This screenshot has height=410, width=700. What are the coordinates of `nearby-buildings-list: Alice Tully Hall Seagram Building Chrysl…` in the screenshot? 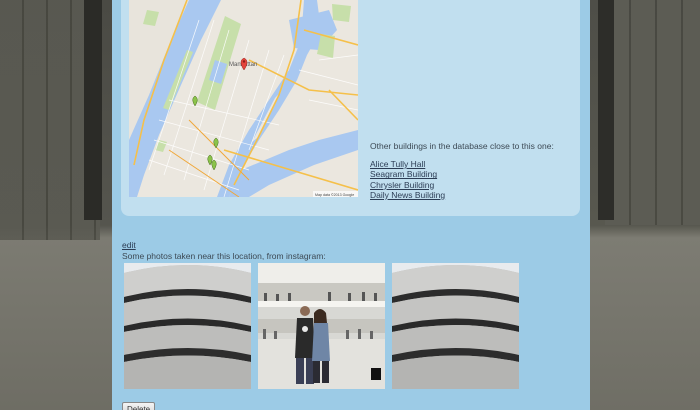 It's located at (407, 179).